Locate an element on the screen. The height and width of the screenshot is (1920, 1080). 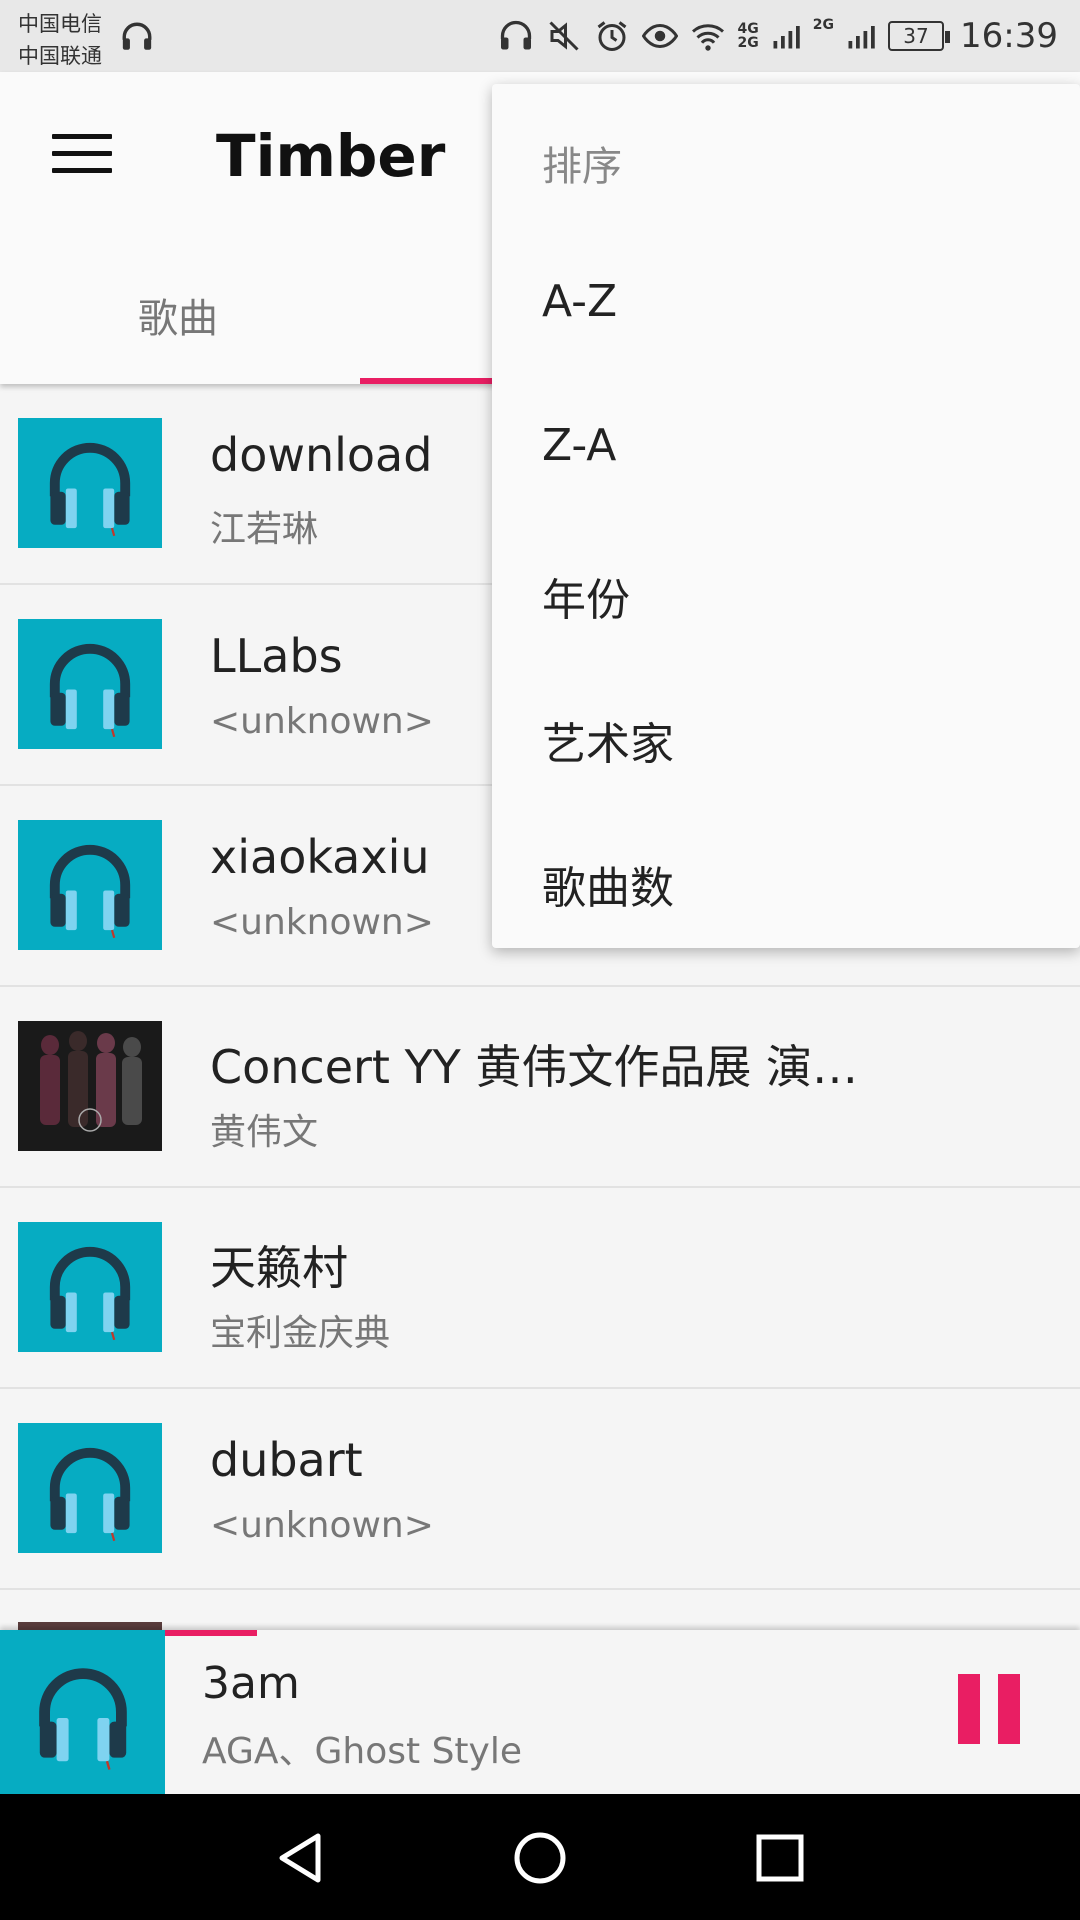
app-title: Timber is located at coordinates (331, 156).